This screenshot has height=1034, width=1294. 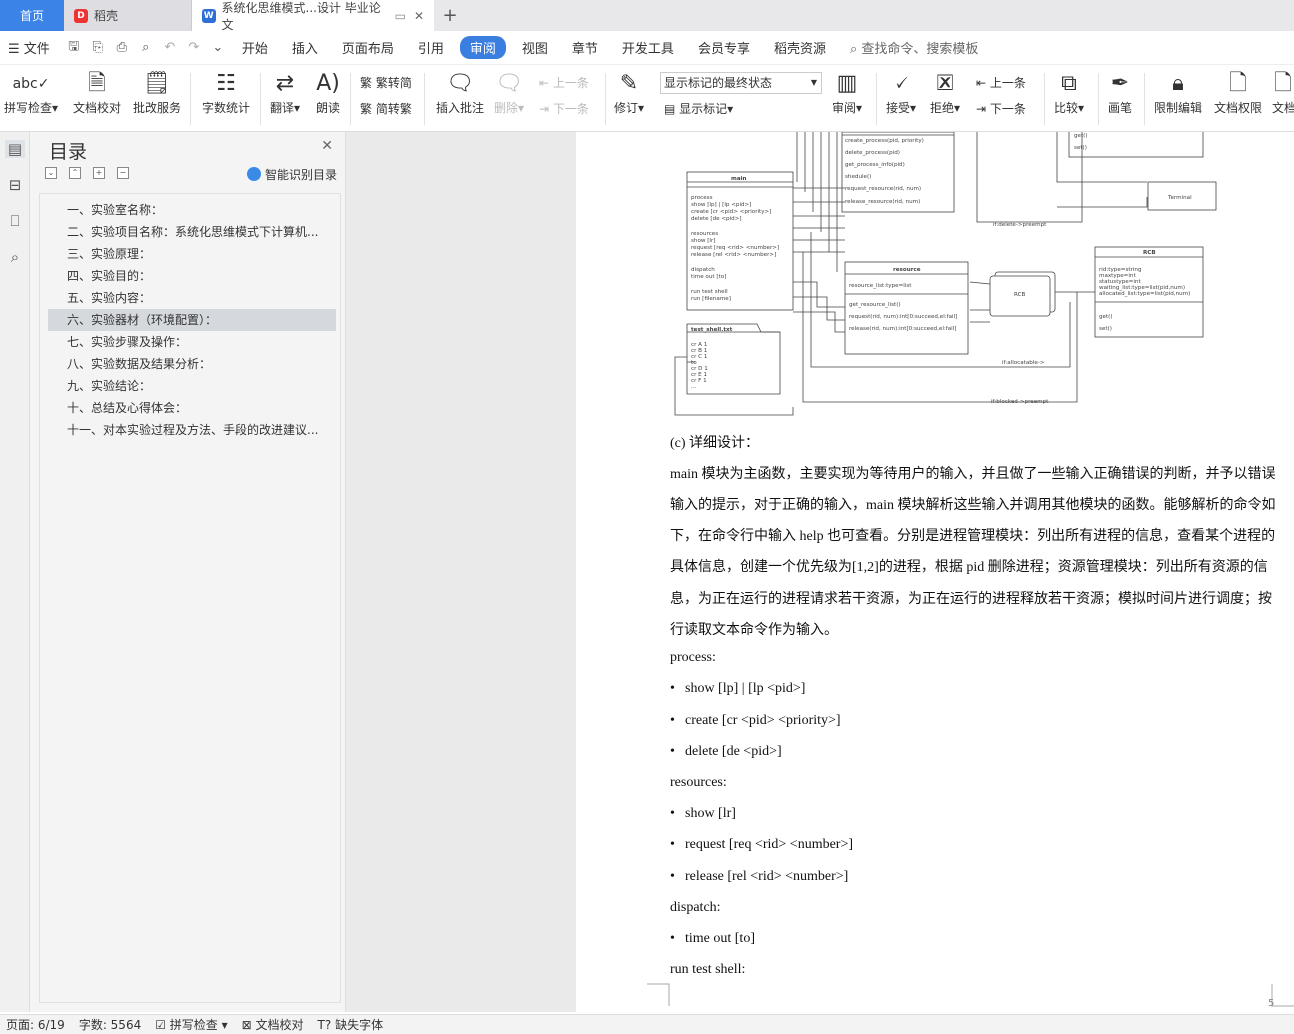 What do you see at coordinates (328, 92) in the screenshot?
I see `read-aloud-button: A) 朗读` at bounding box center [328, 92].